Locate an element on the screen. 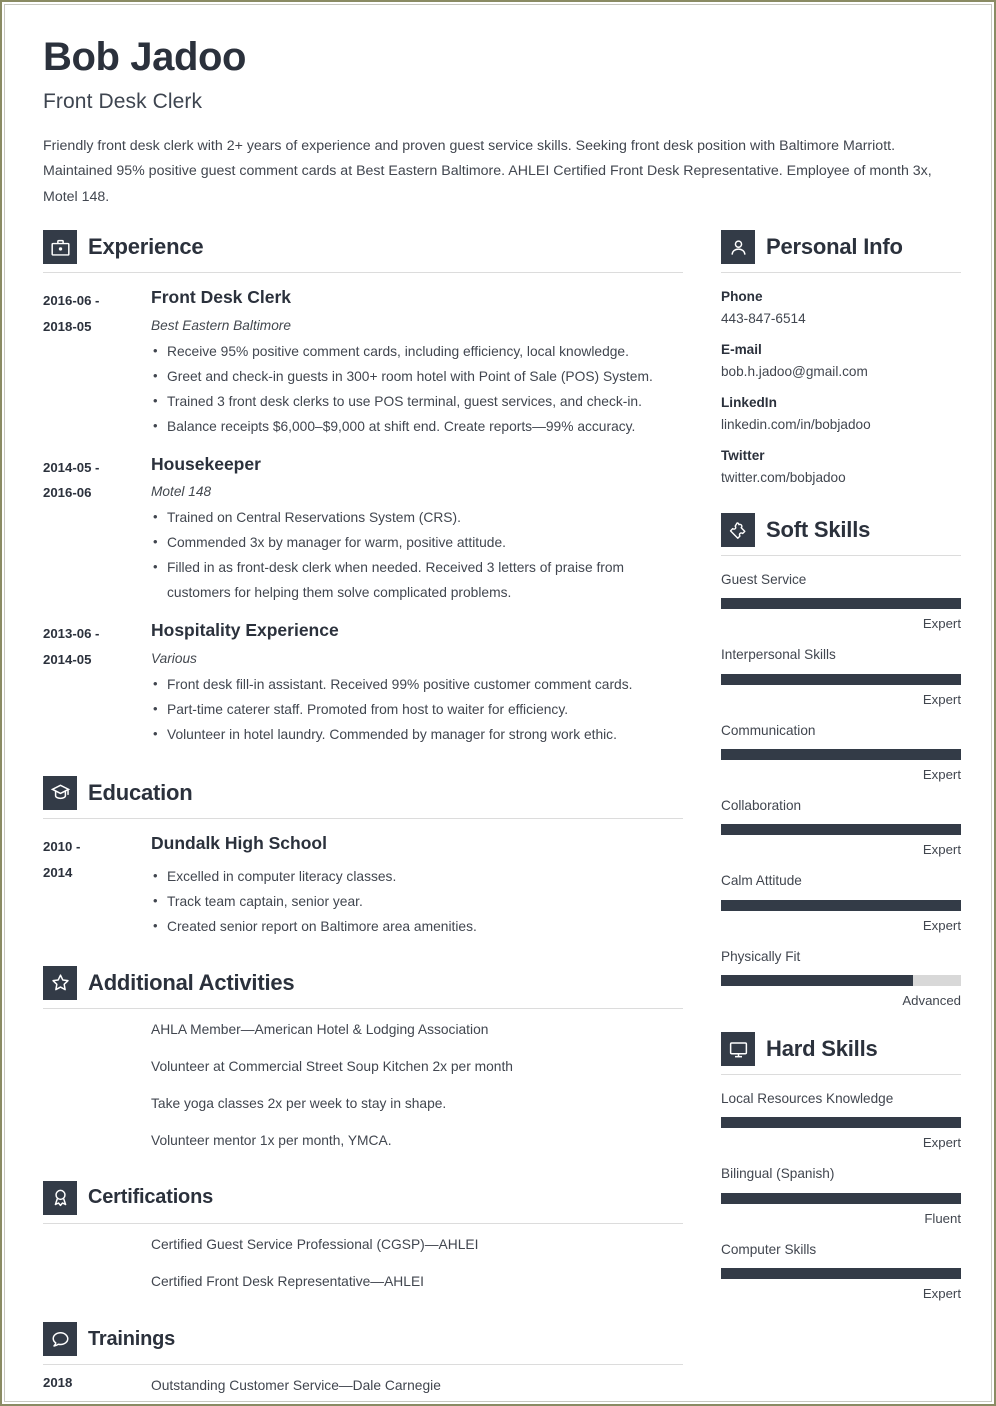  skill-item: Guest Service Expert is located at coordinates (841, 601).